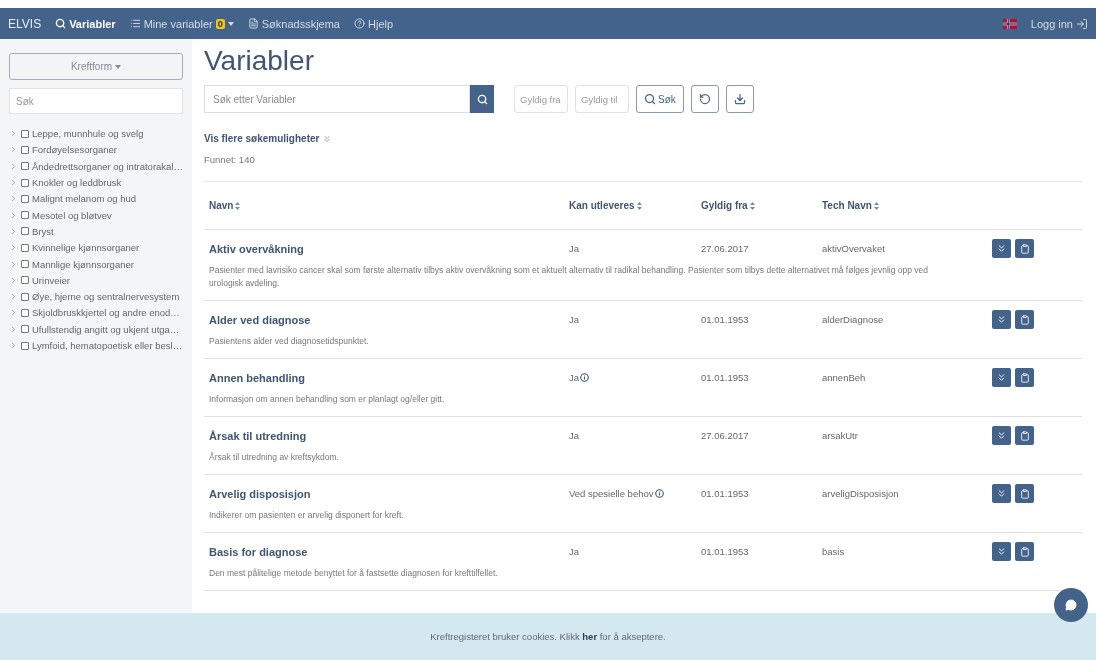 This screenshot has height=660, width=1096. Describe the element at coordinates (96, 296) in the screenshot. I see `tree-item: Øye, hjerne og sentralnervesystem` at that location.